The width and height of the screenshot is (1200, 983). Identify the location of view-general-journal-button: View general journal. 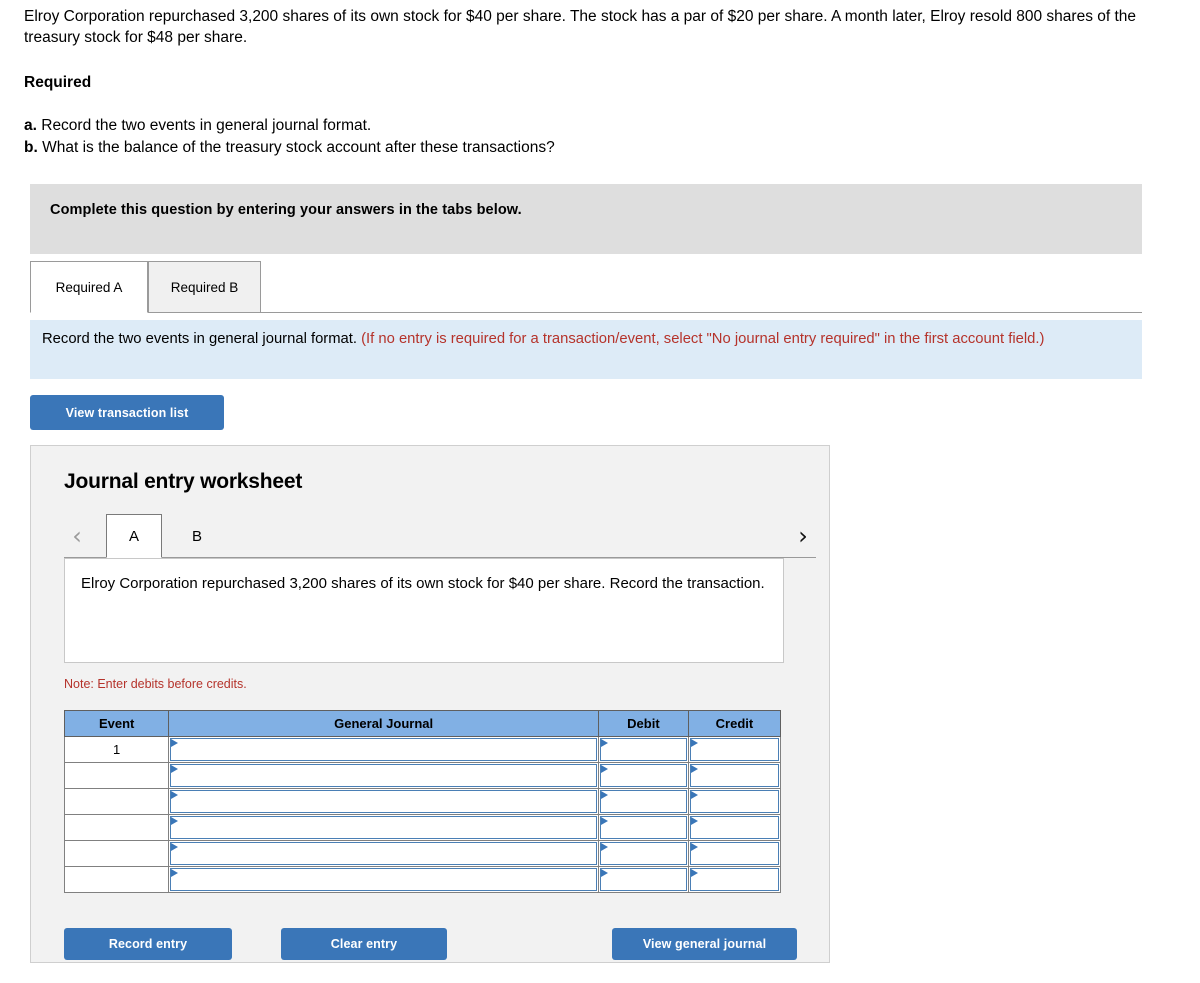
(704, 944).